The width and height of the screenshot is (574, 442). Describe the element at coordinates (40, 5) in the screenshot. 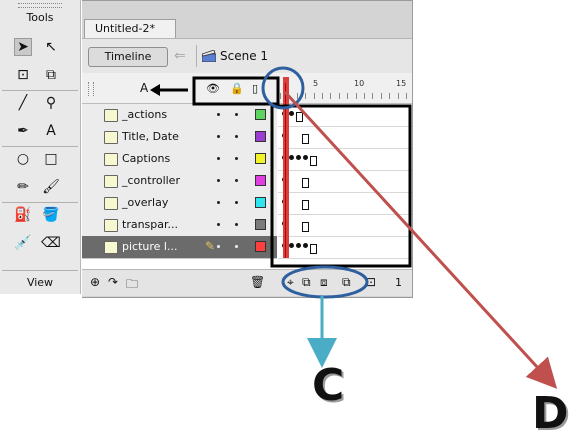

I see `panel-grip` at that location.